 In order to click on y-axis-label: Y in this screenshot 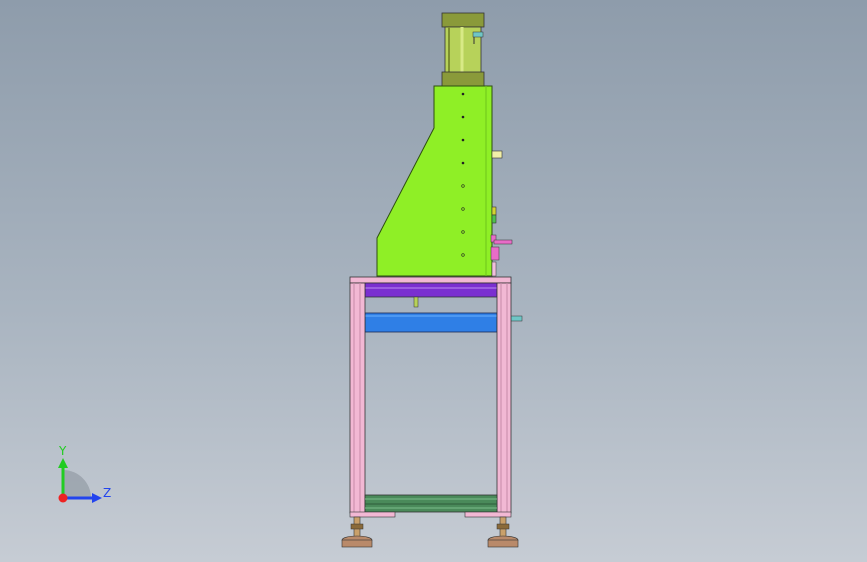, I will do `click(62, 451)`.